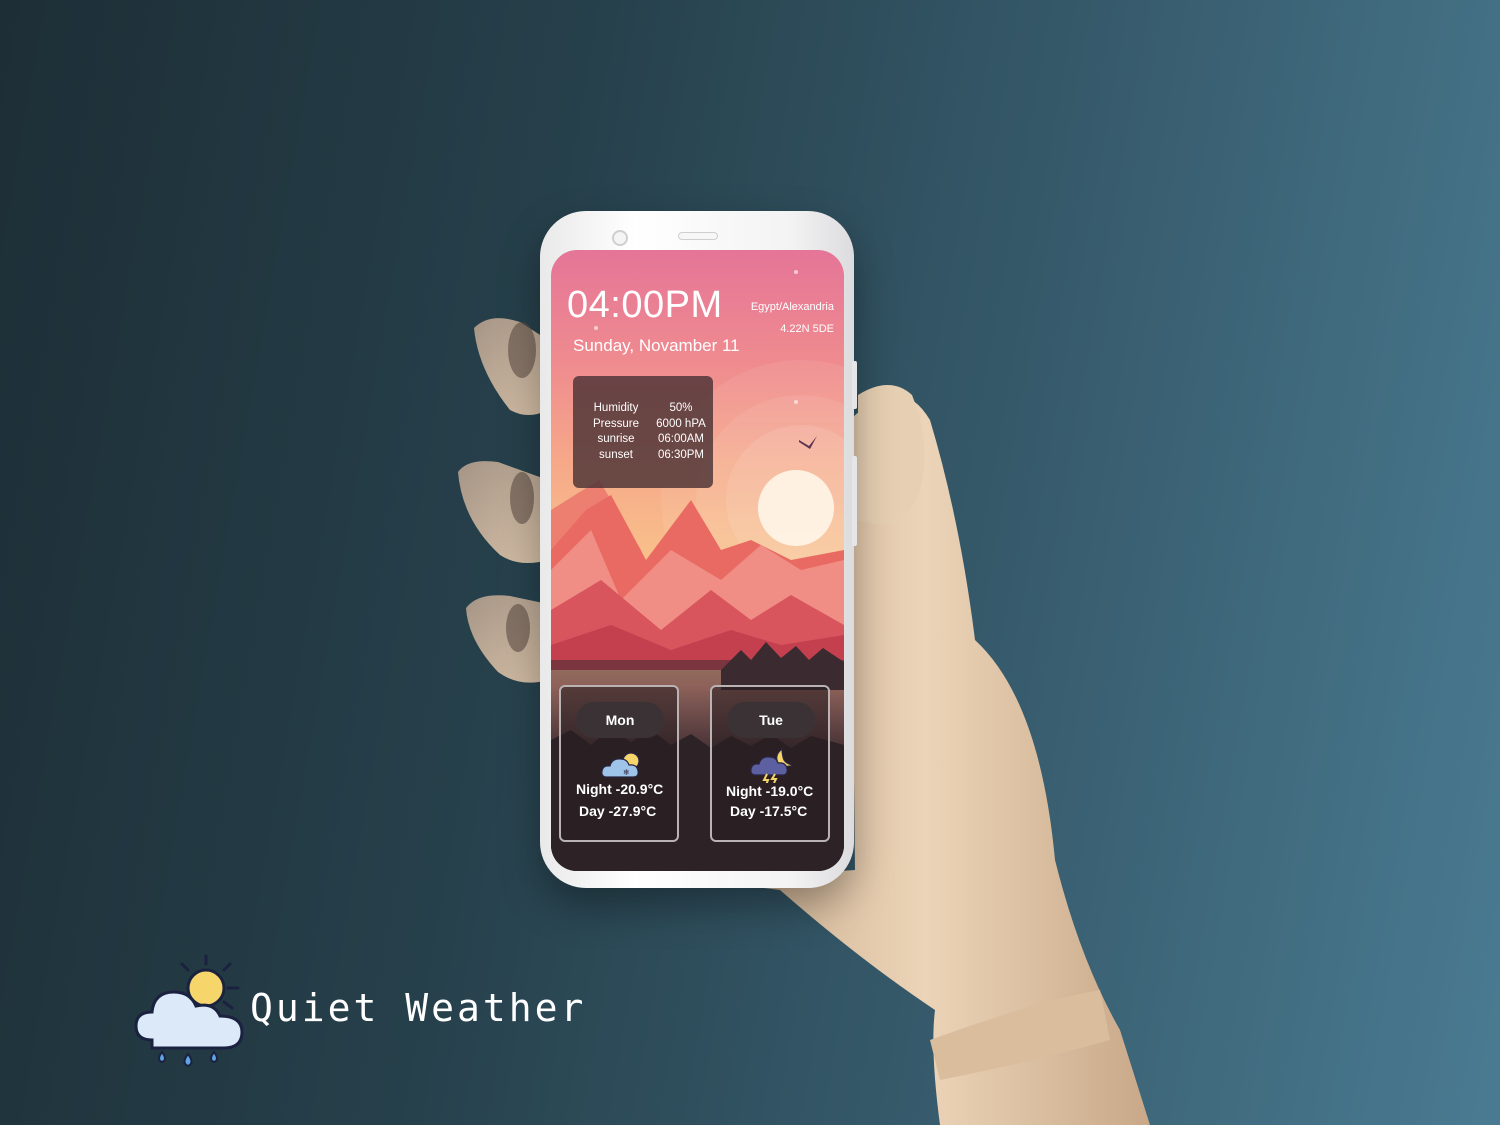 This screenshot has width=1500, height=1125. What do you see at coordinates (620, 238) in the screenshot?
I see `front-camera` at bounding box center [620, 238].